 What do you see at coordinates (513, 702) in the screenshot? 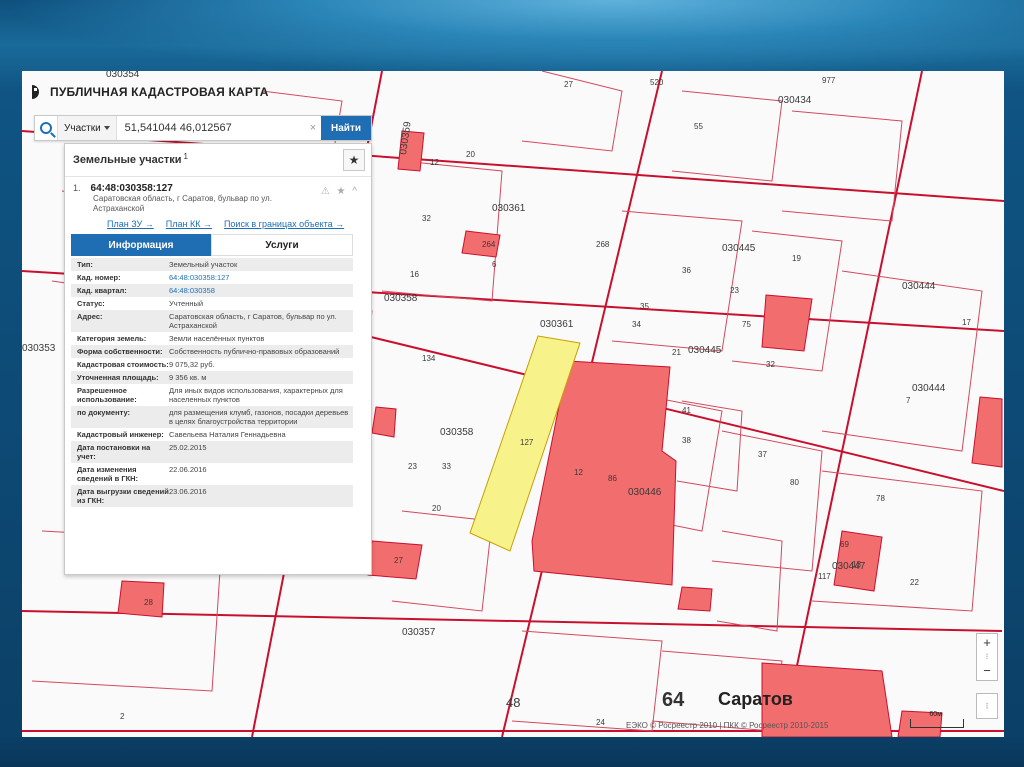
I see `svg-text: 48` at bounding box center [513, 702].